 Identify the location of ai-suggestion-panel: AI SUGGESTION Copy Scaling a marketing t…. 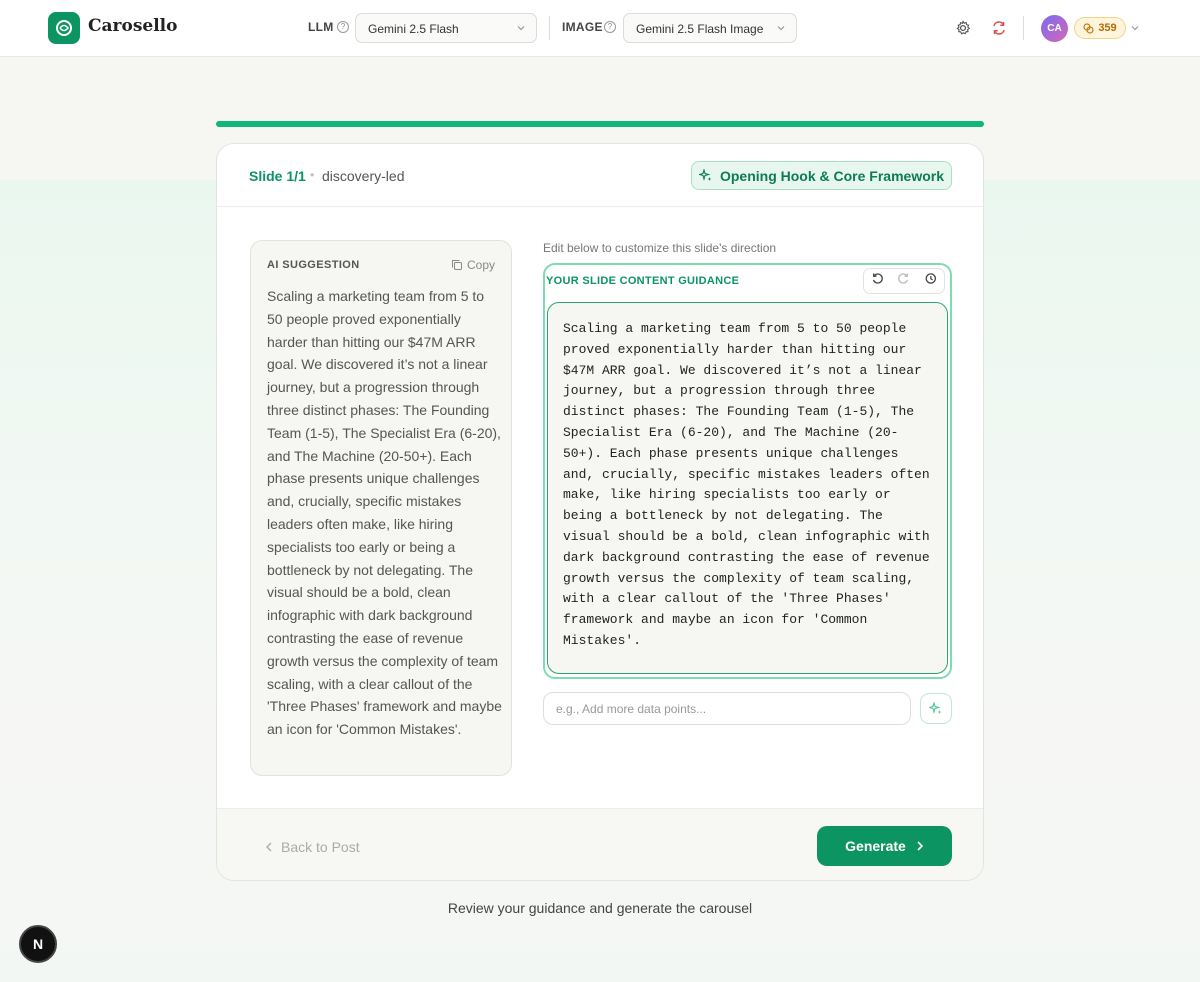
(381, 508).